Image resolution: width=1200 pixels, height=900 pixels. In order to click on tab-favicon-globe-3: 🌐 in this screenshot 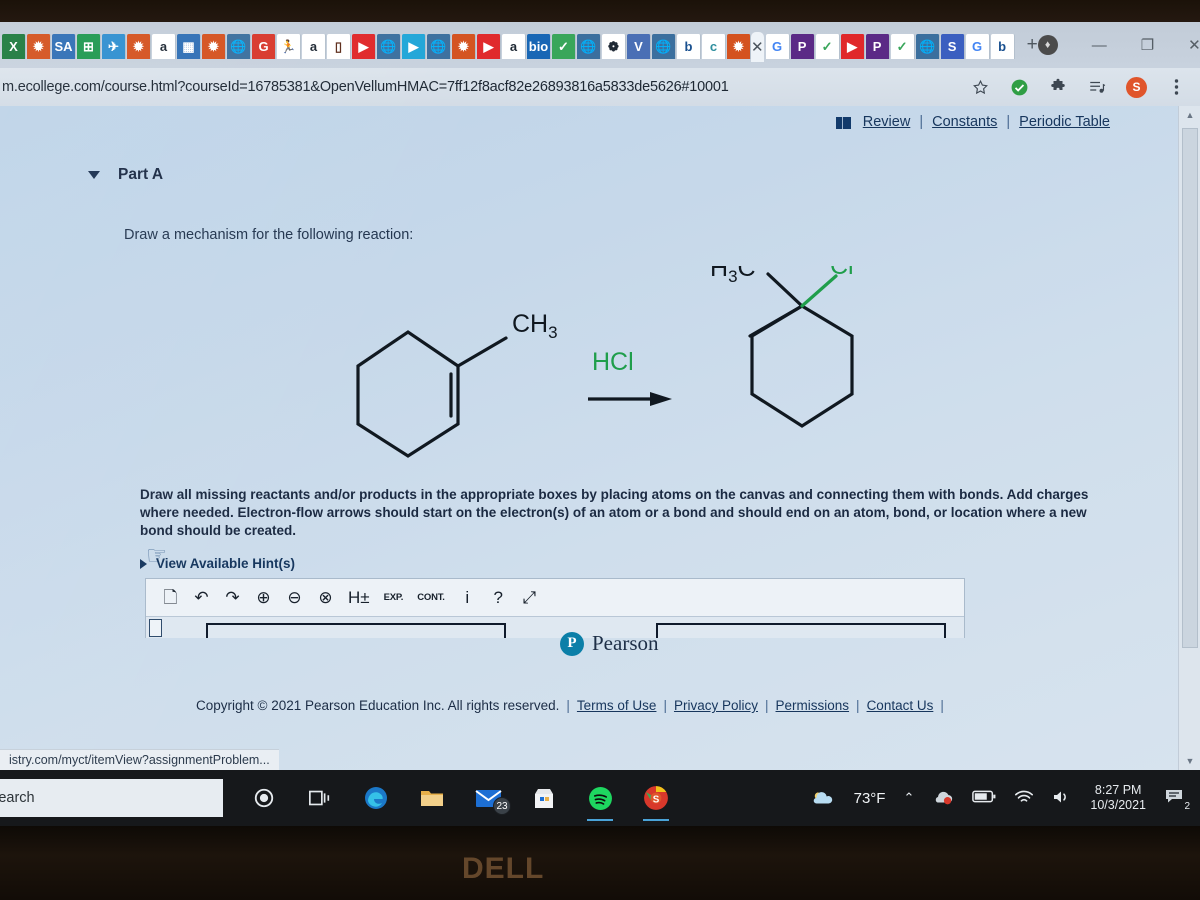, I will do `click(439, 46)`.